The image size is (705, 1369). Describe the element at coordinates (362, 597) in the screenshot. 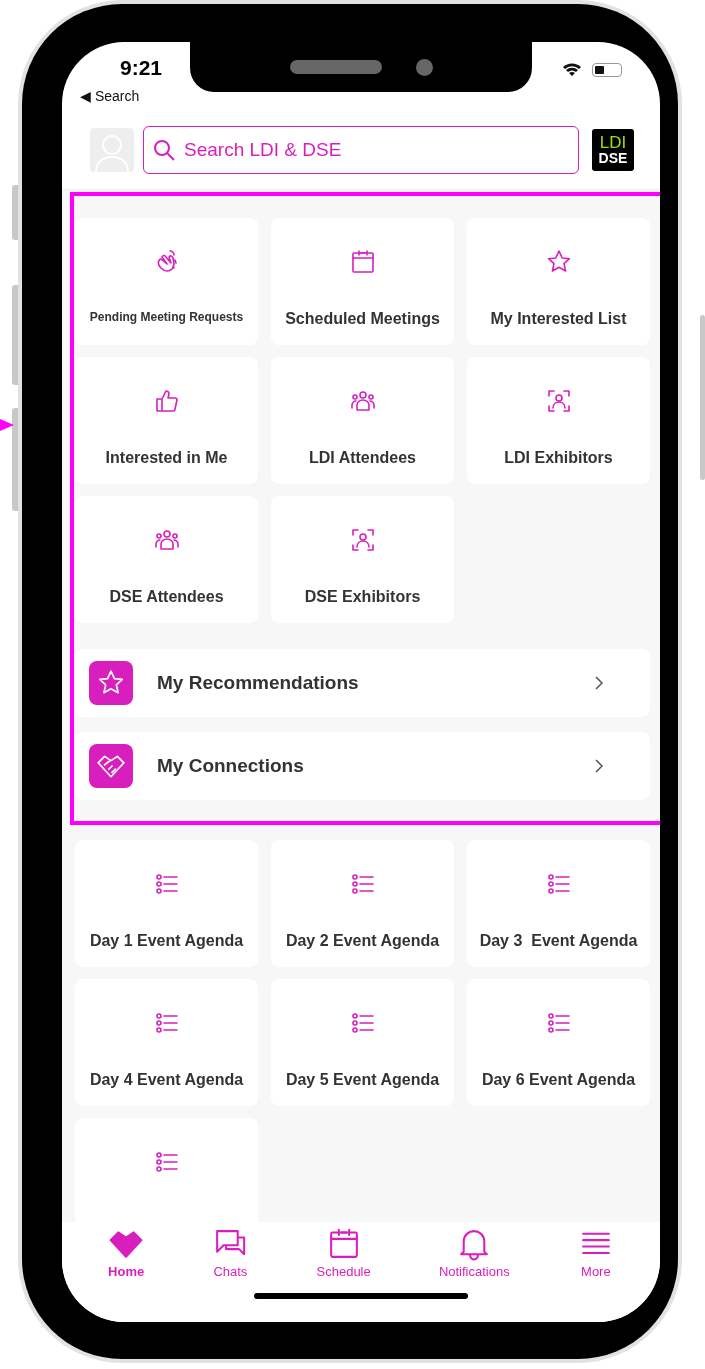

I see `tile-label: DSE Exhibitors` at that location.